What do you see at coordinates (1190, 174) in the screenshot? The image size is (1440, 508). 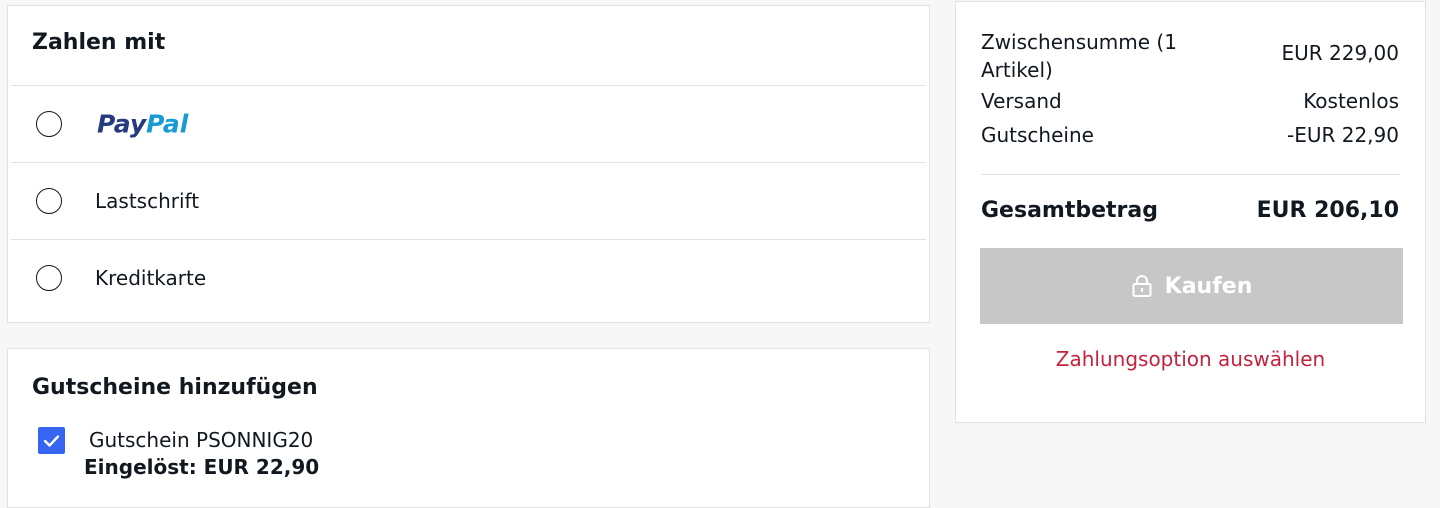 I see `summary-divider` at bounding box center [1190, 174].